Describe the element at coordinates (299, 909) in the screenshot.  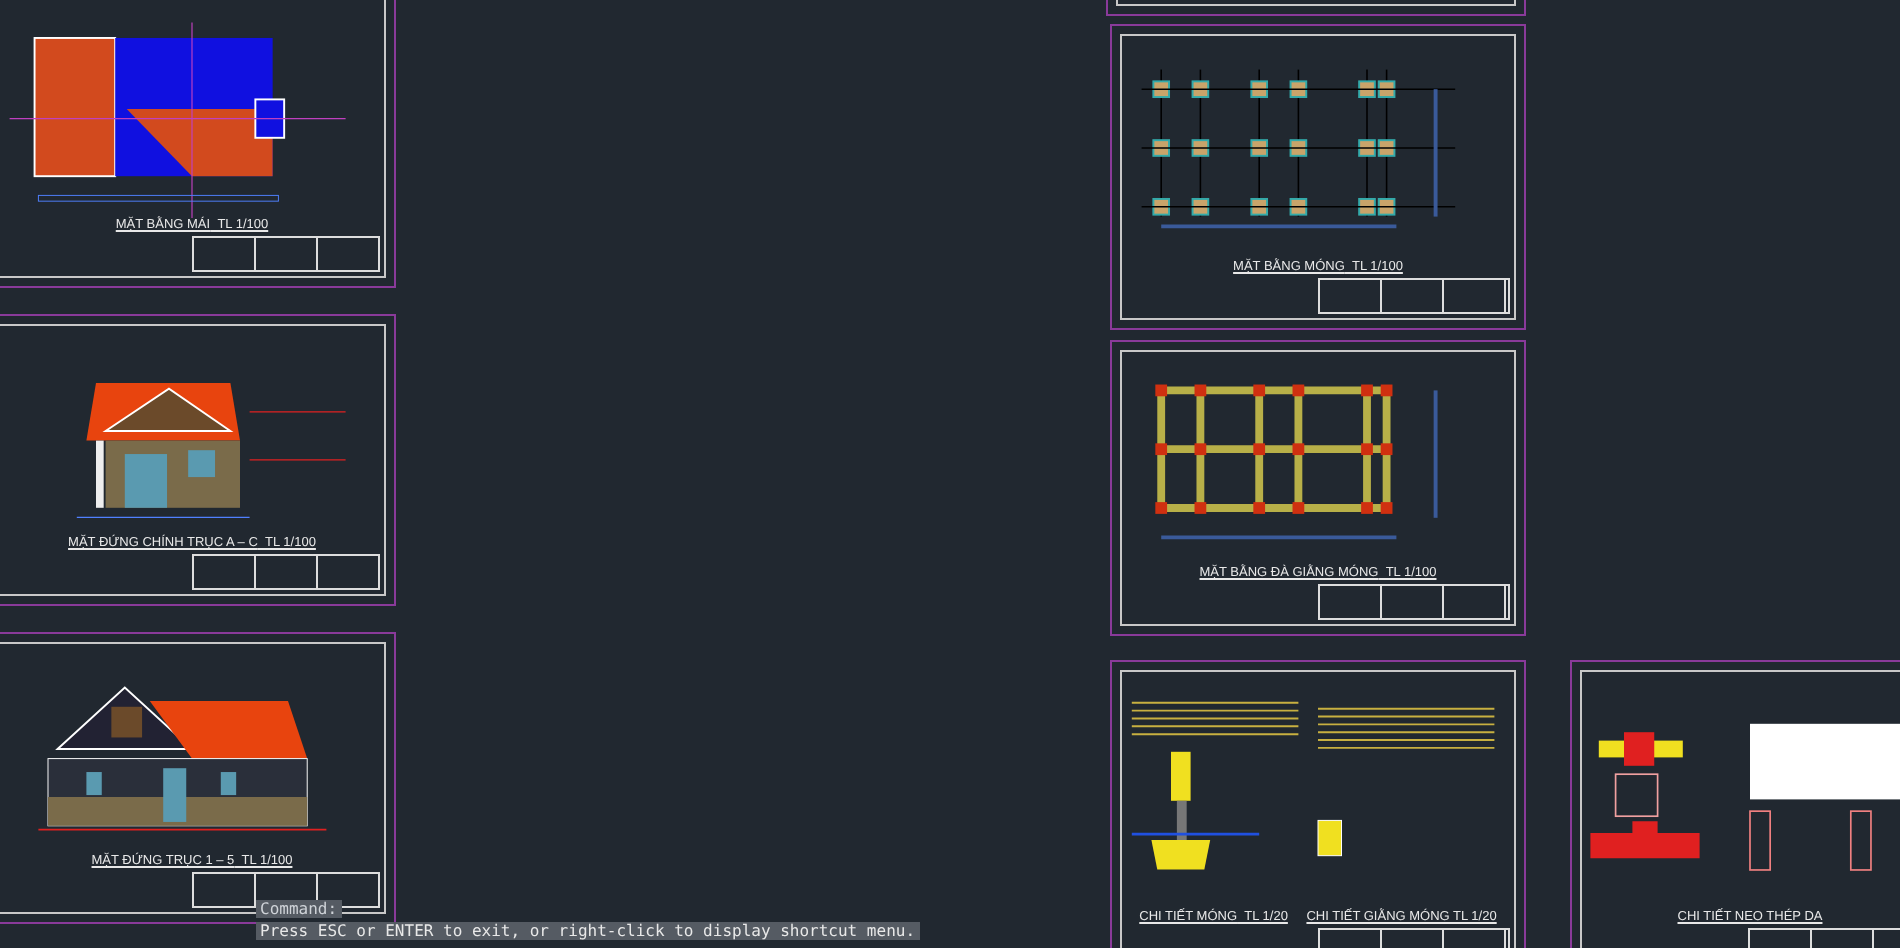
I see `command-prompt: Command:` at that location.